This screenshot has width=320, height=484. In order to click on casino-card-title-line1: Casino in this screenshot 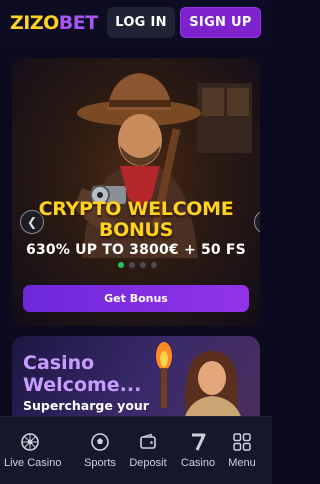, I will do `click(59, 363)`.